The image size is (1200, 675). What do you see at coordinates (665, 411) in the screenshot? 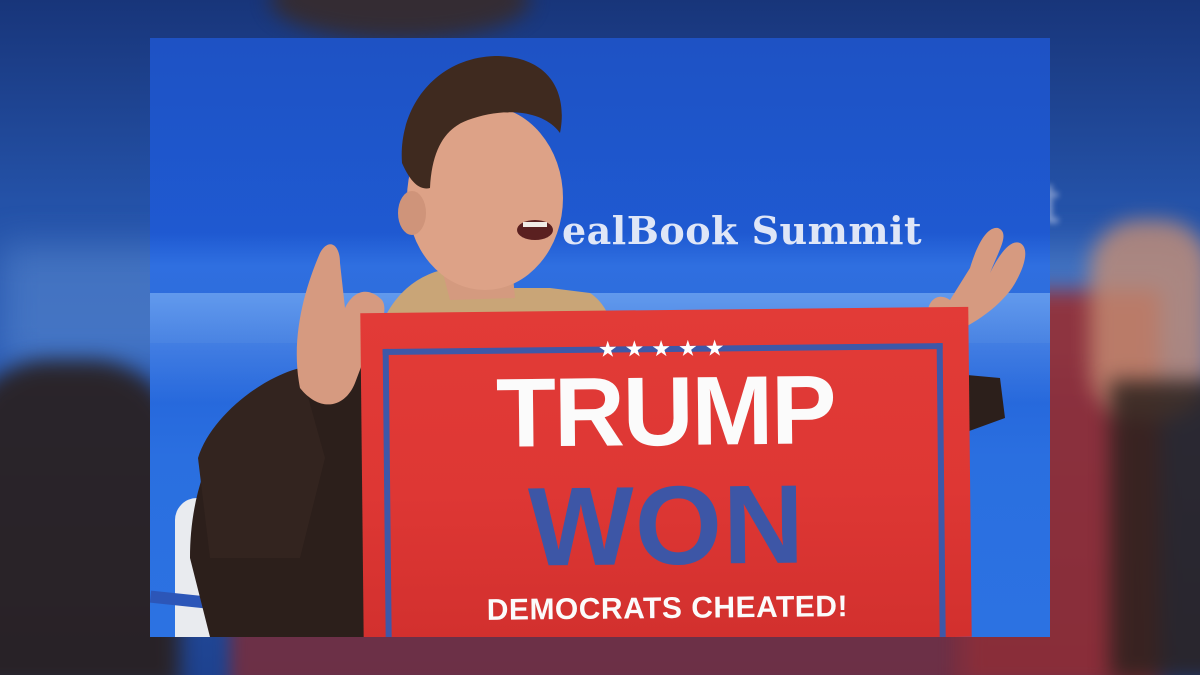
I see `flag-text-trump: TRUMP` at bounding box center [665, 411].